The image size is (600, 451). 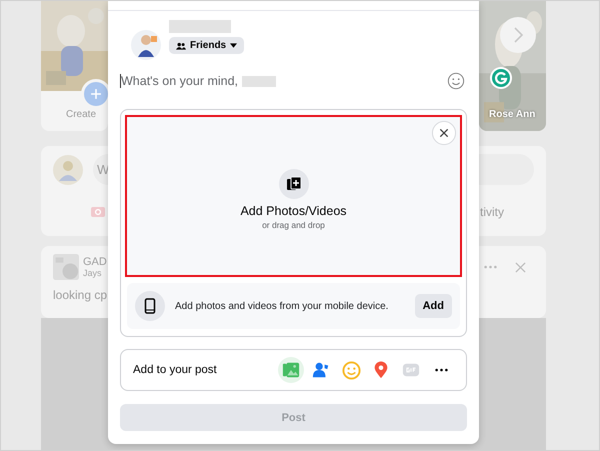 What do you see at coordinates (293, 183) in the screenshot?
I see `photo-add-icon` at bounding box center [293, 183].